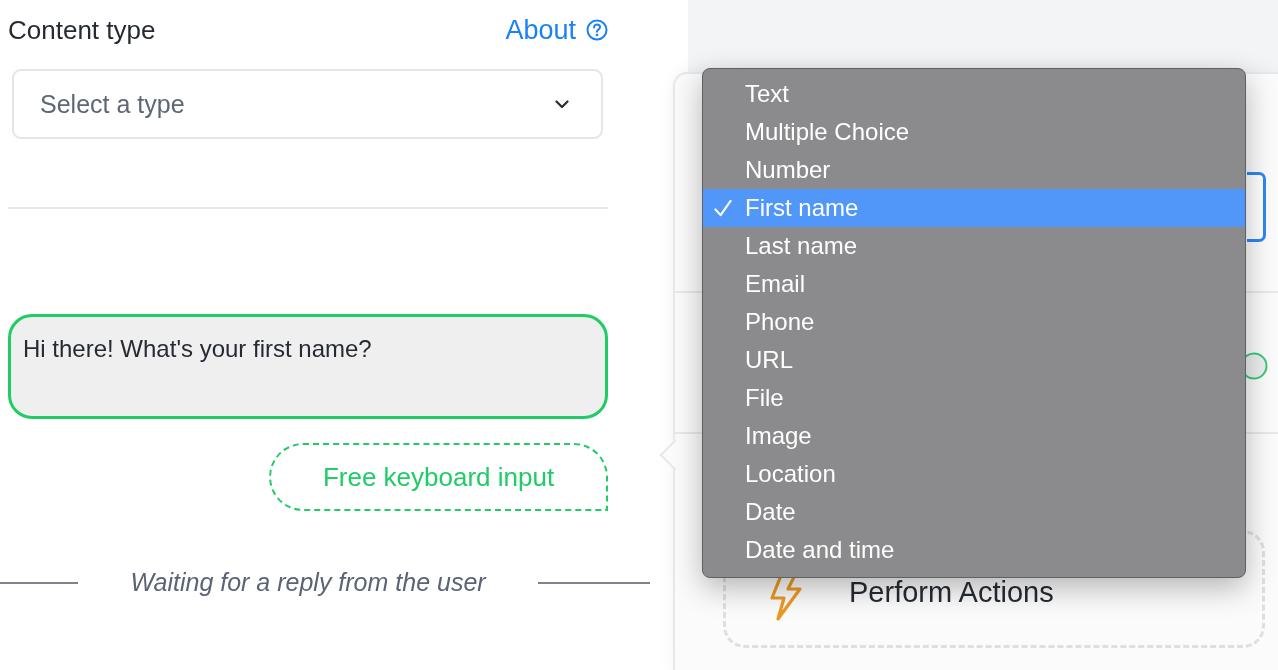 Image resolution: width=1278 pixels, height=670 pixels. I want to click on chevron-down-icon, so click(562, 104).